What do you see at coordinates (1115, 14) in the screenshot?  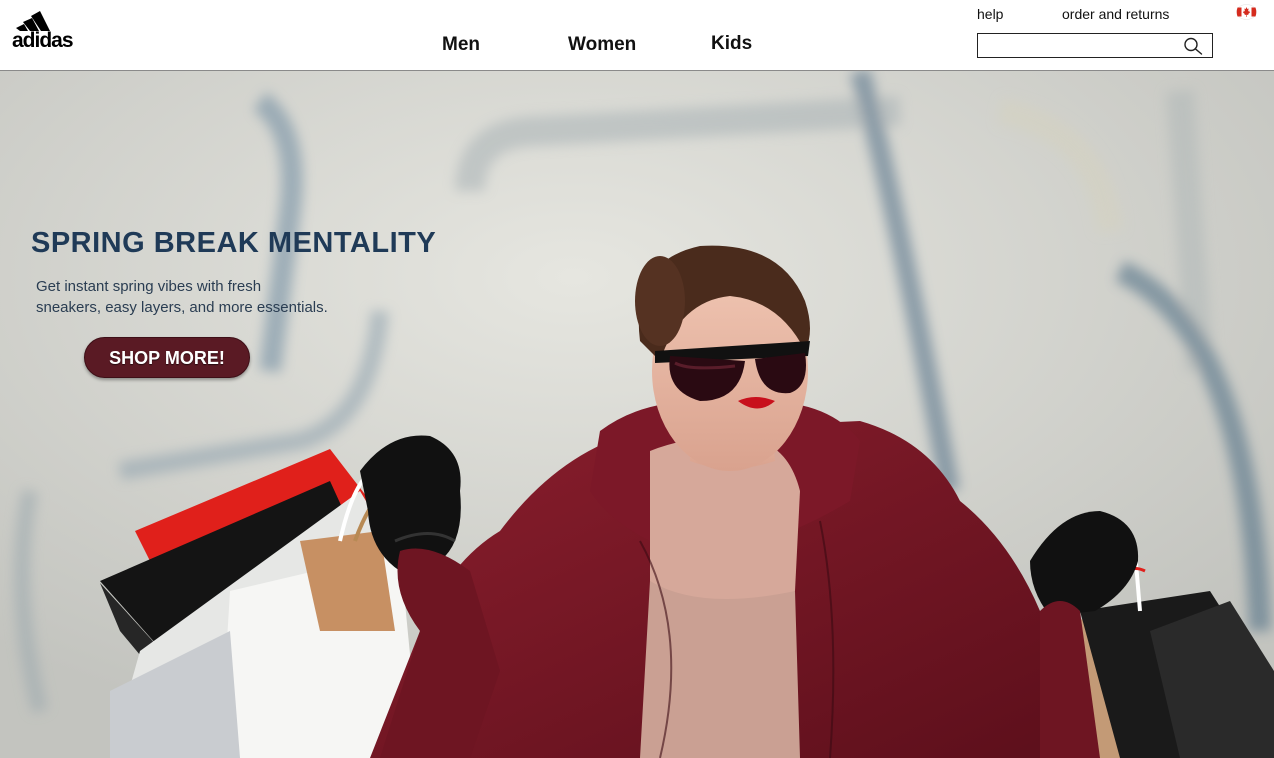 I see `order-returns-link: order and returns` at bounding box center [1115, 14].